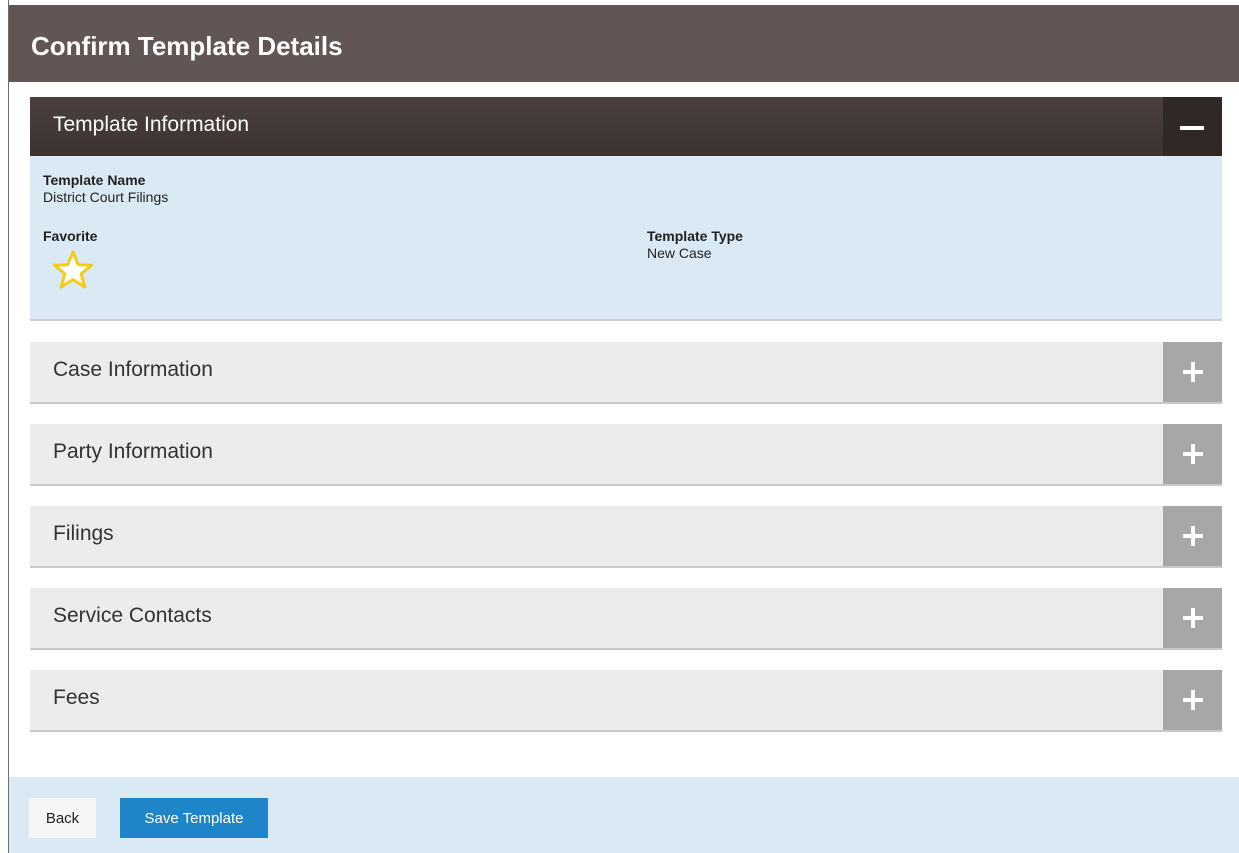  What do you see at coordinates (83, 533) in the screenshot?
I see `section-title: Filings` at bounding box center [83, 533].